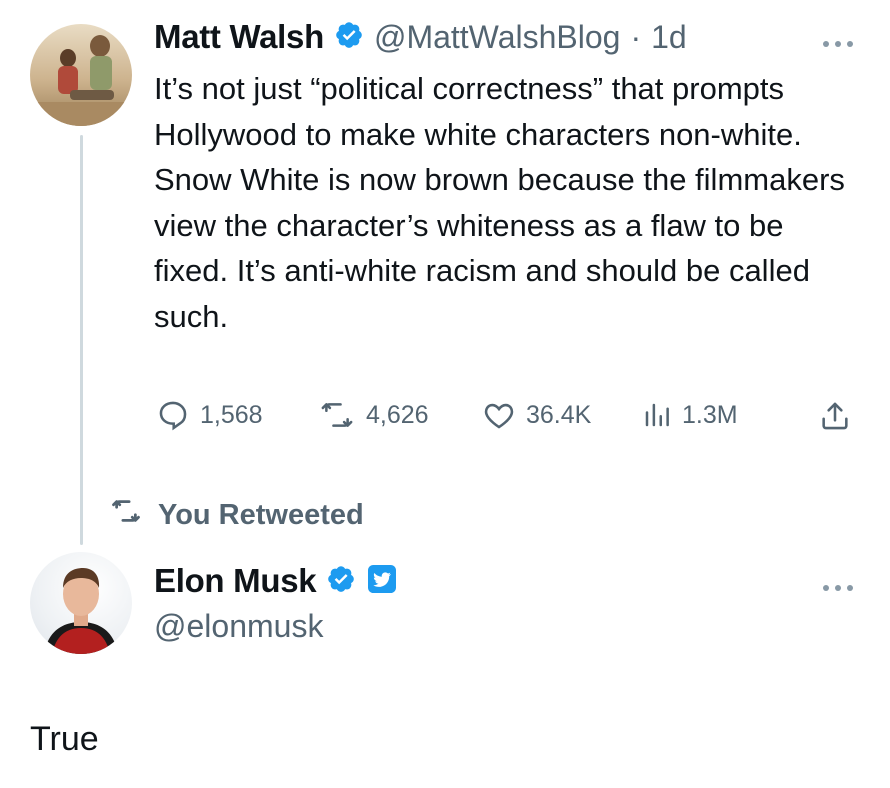 The height and width of the screenshot is (788, 890). What do you see at coordinates (499, 415) in the screenshot?
I see `like-icon` at bounding box center [499, 415].